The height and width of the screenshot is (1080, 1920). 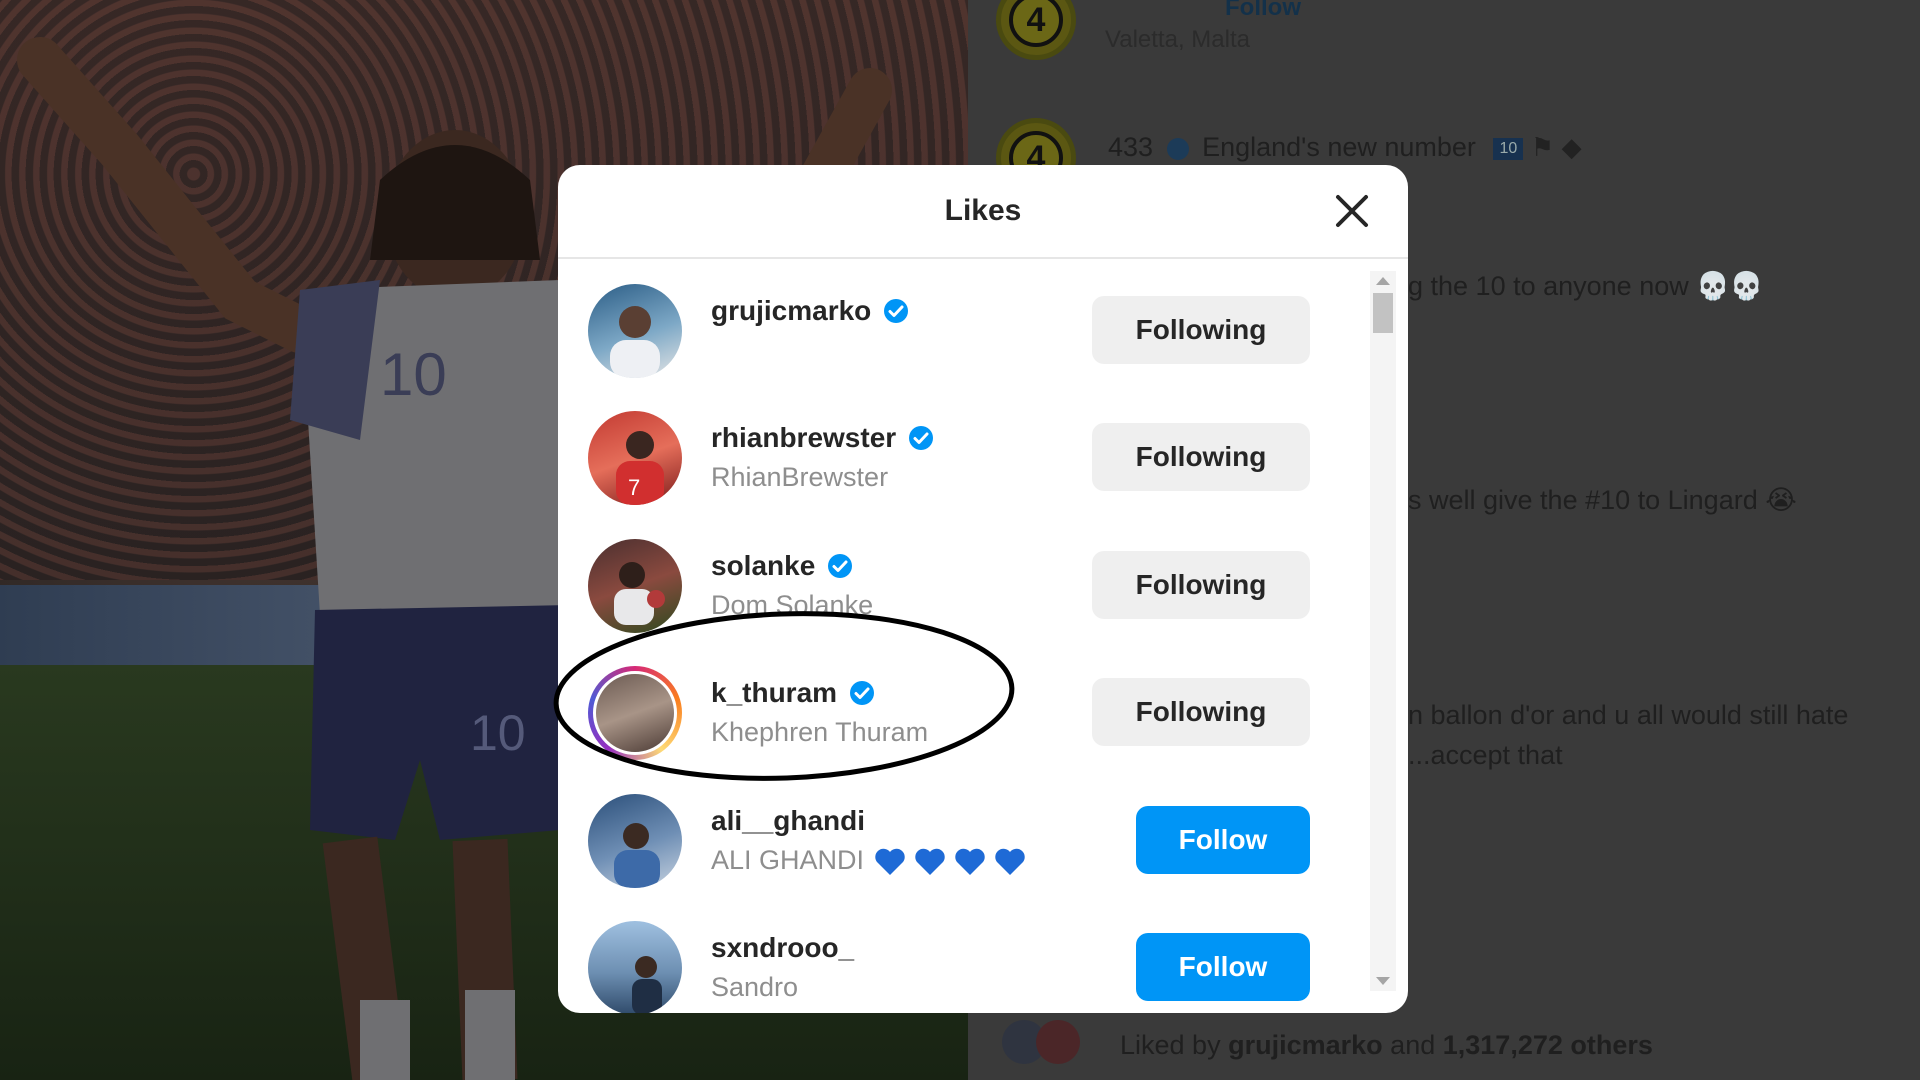 I want to click on comment-3-line-2: ...accept that, so click(x=1485, y=755).